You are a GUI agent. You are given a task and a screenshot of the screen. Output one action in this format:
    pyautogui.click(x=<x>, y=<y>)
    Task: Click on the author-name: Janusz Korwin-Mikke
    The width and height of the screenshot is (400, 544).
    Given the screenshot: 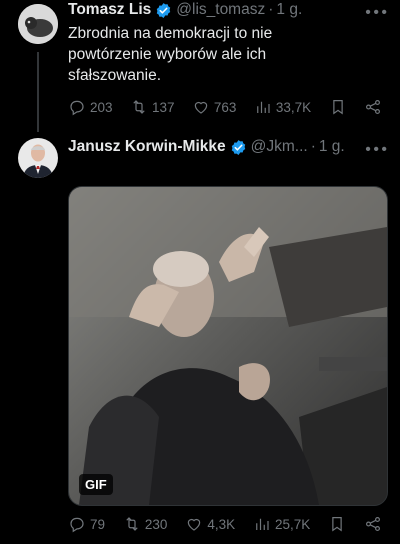 What is the action you would take?
    pyautogui.click(x=147, y=147)
    